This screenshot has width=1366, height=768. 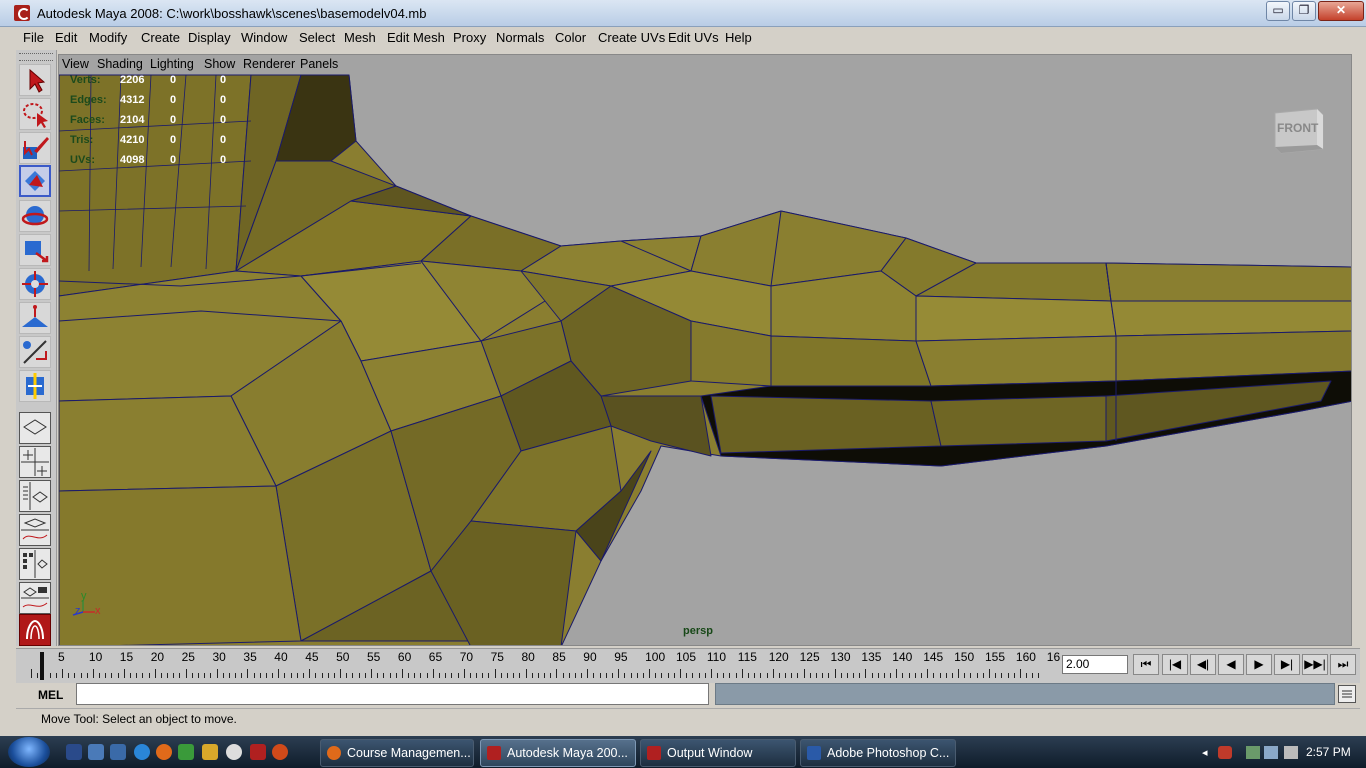 I want to click on move-tool-icon, so click(x=35, y=181).